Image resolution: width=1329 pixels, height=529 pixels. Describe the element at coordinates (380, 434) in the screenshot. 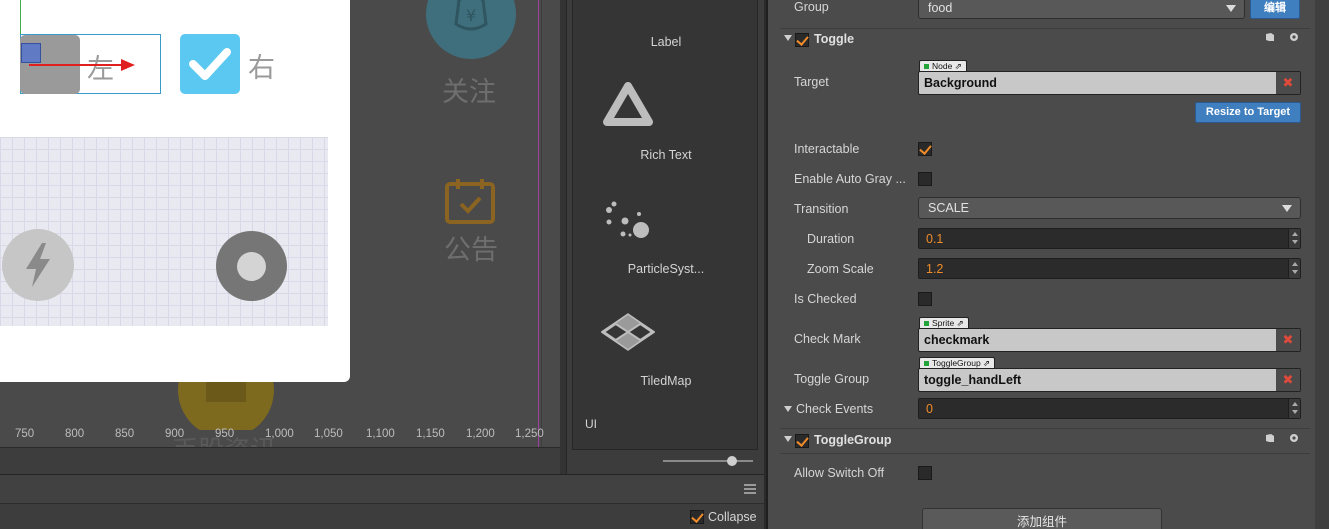

I see `ruler-tick-label: 1,100` at that location.